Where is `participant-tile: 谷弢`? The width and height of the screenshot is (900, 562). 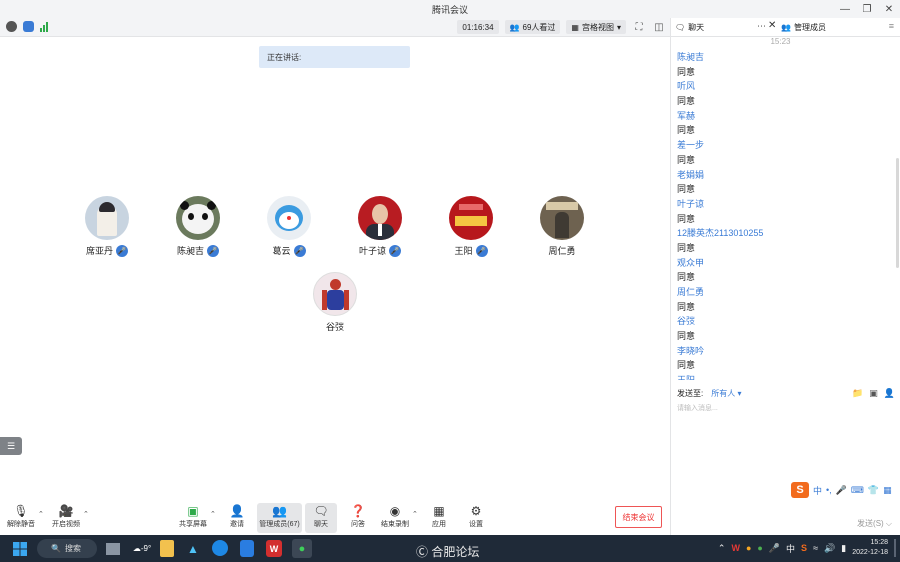 participant-tile: 谷弢 is located at coordinates (335, 302).